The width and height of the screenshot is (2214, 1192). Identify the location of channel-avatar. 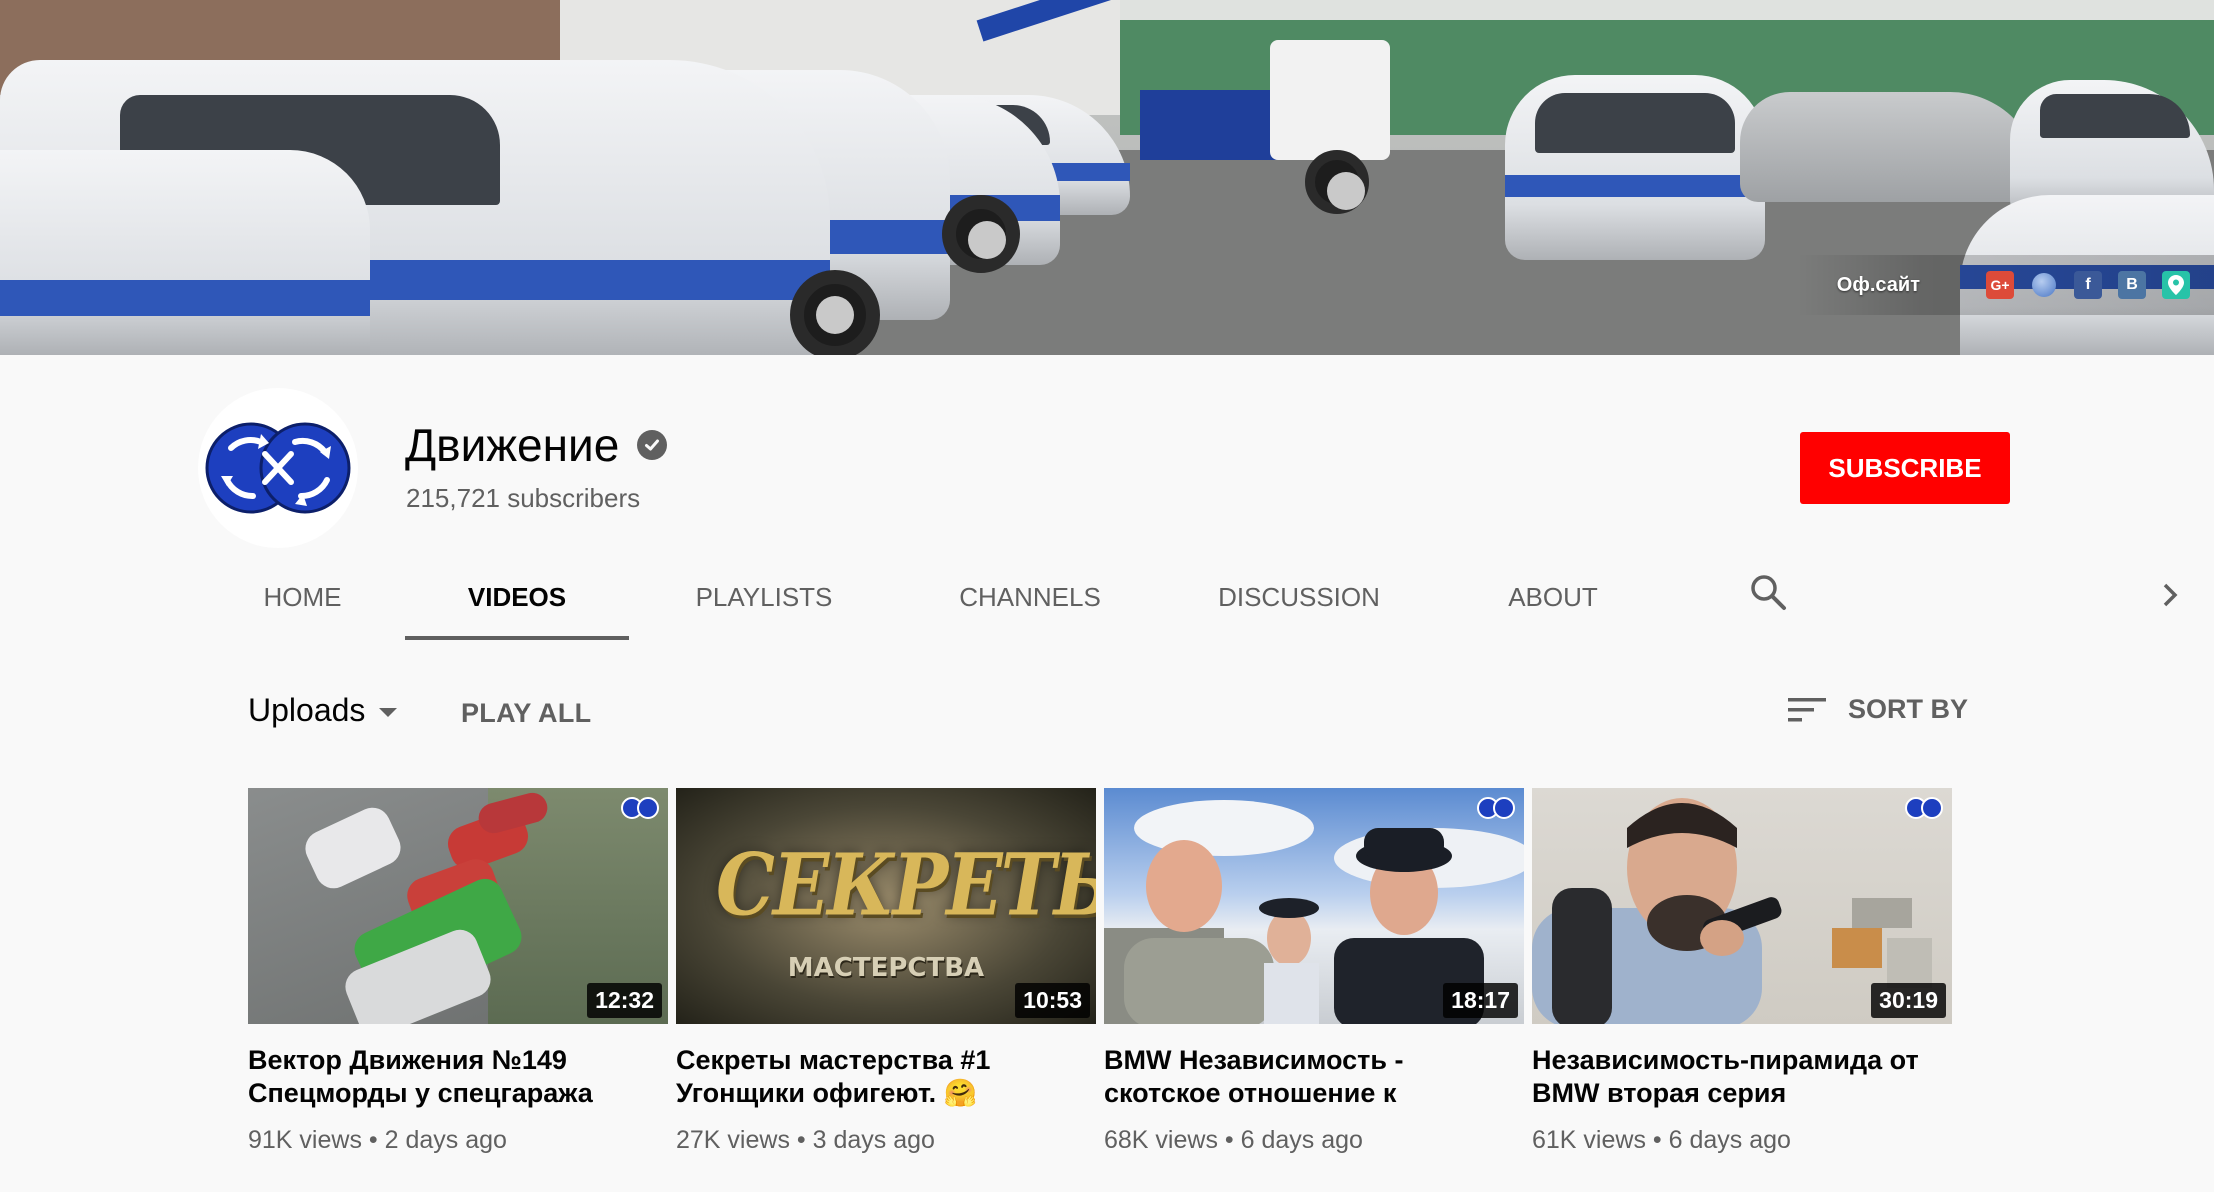
(278, 468).